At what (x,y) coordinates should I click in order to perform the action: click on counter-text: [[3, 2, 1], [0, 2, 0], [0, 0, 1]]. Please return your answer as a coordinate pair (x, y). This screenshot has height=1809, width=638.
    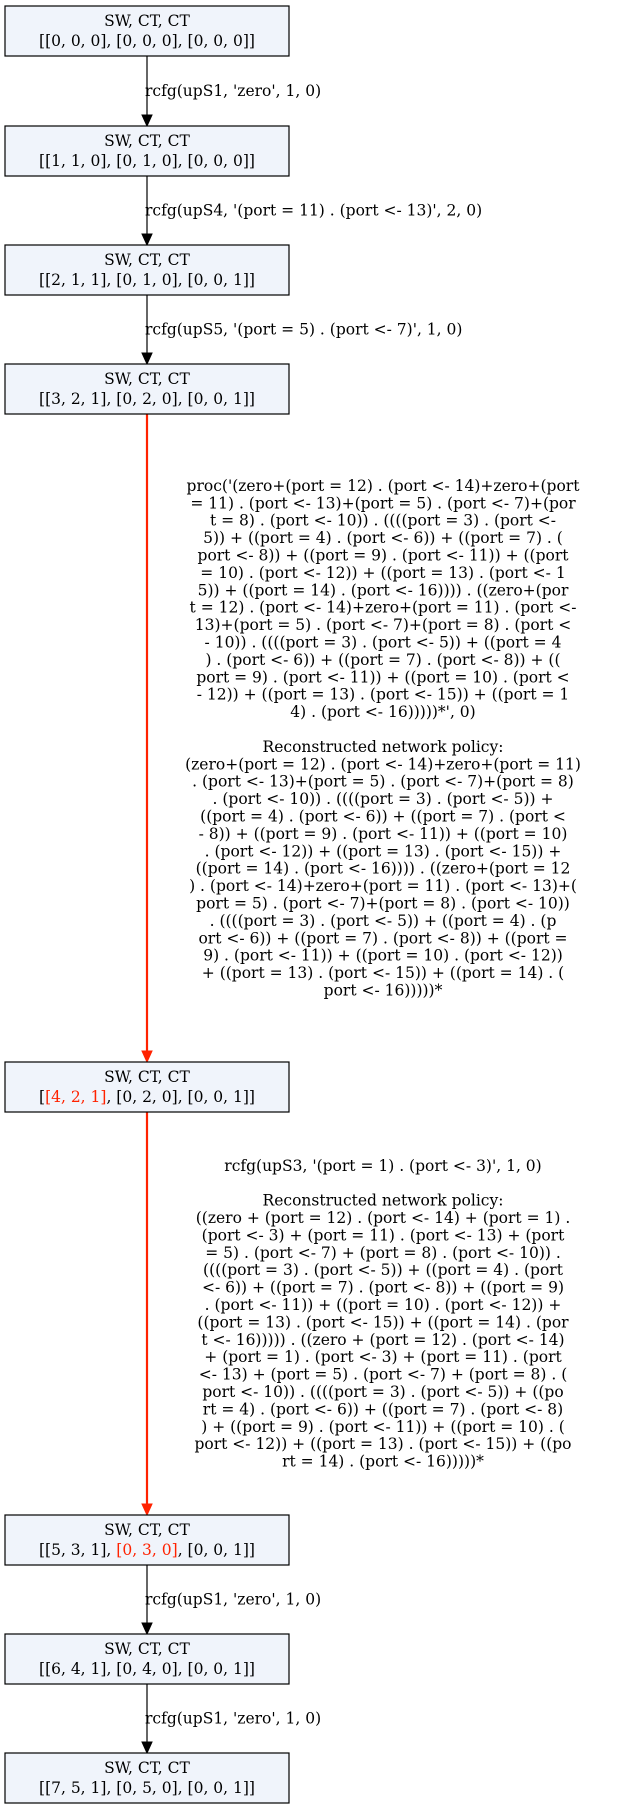
    Looking at the image, I should click on (147, 399).